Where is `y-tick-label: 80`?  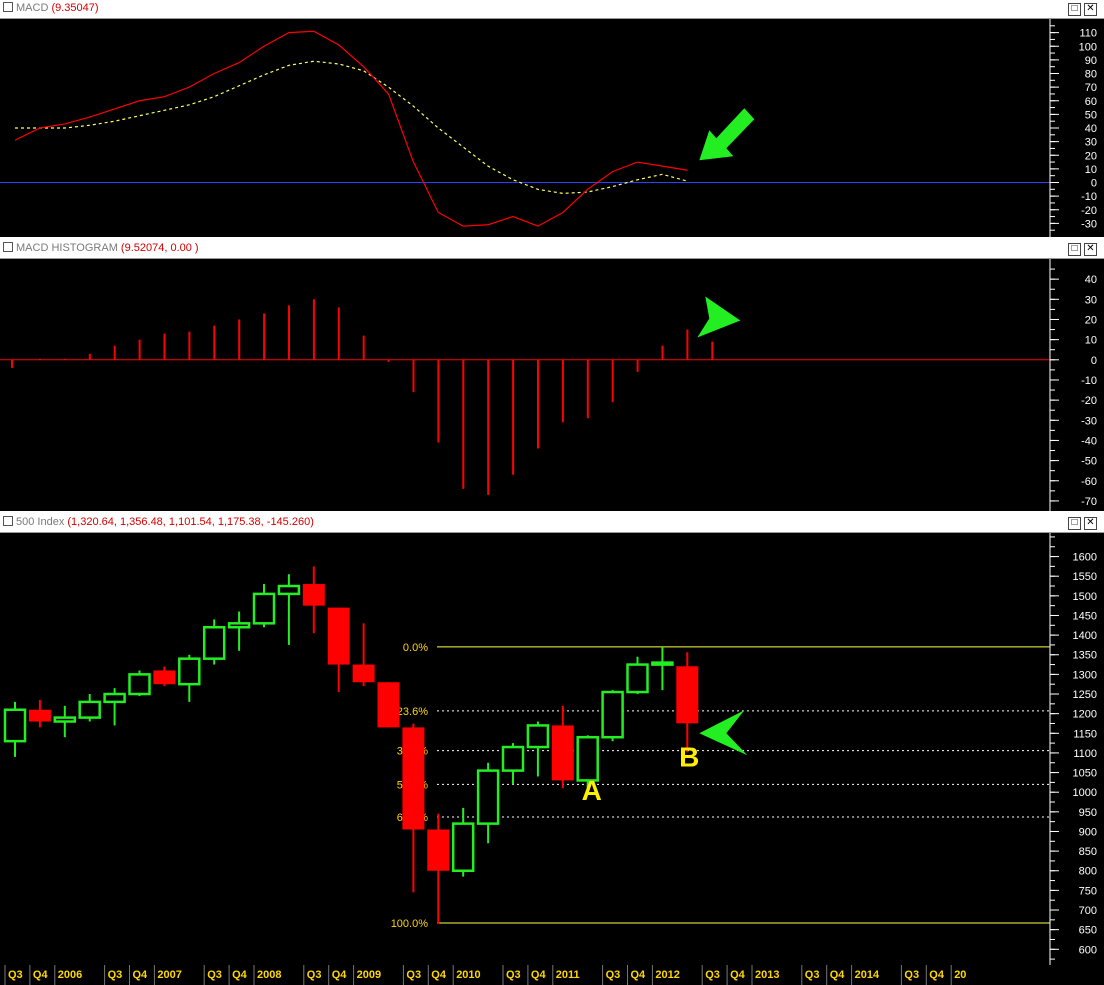
y-tick-label: 80 is located at coordinates (1091, 75).